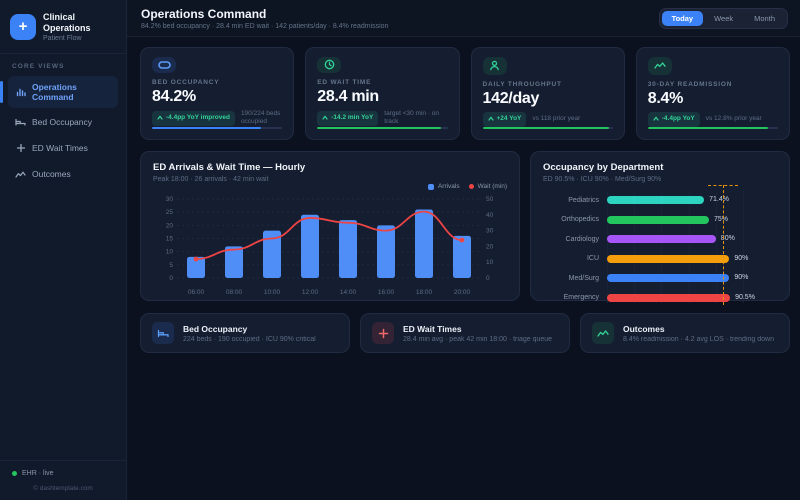 This screenshot has width=800, height=500. I want to click on range-month-button: Month, so click(764, 18).